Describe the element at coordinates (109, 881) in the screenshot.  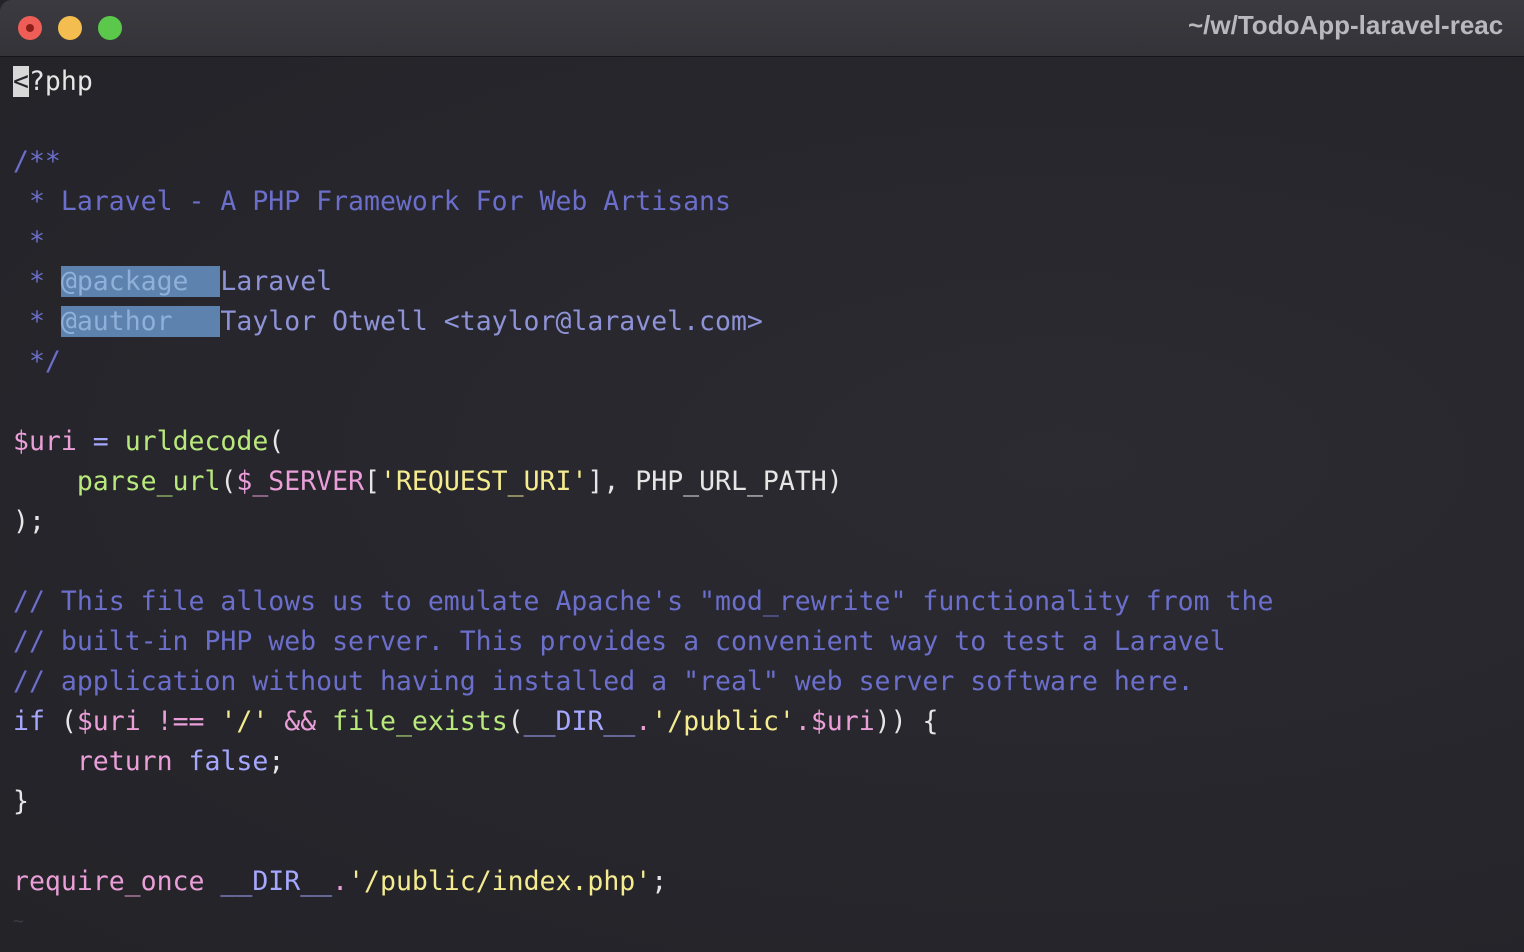
I see `require-once-keyword: require_once` at that location.